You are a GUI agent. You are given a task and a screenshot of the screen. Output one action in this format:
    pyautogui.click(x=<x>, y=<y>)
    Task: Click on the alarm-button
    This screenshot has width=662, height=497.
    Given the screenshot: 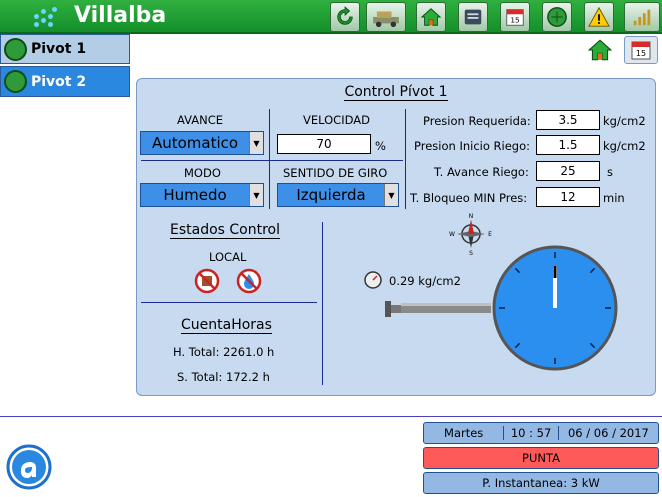 What is the action you would take?
    pyautogui.click(x=599, y=17)
    